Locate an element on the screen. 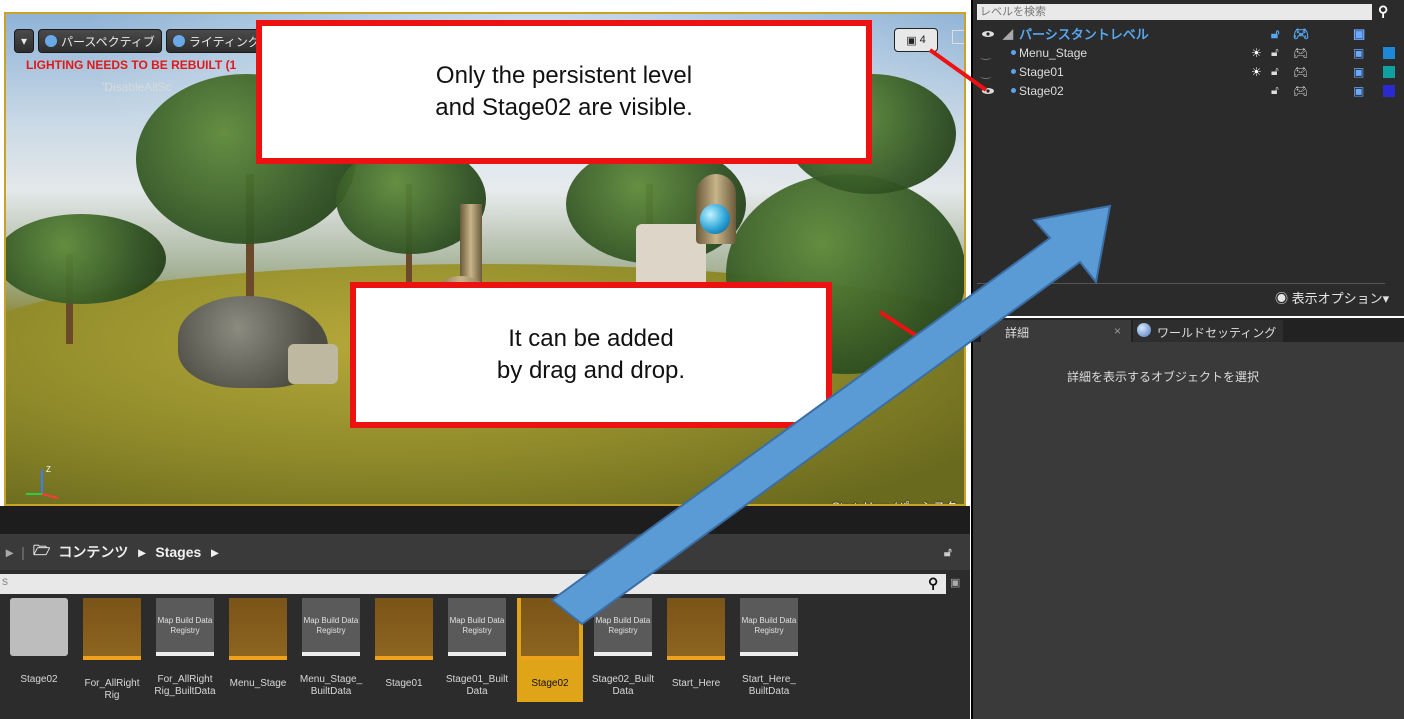 This screenshot has height=719, width=1404. details-empty-message: 詳細を表示するオブジェクトを選択 is located at coordinates (1162, 377).